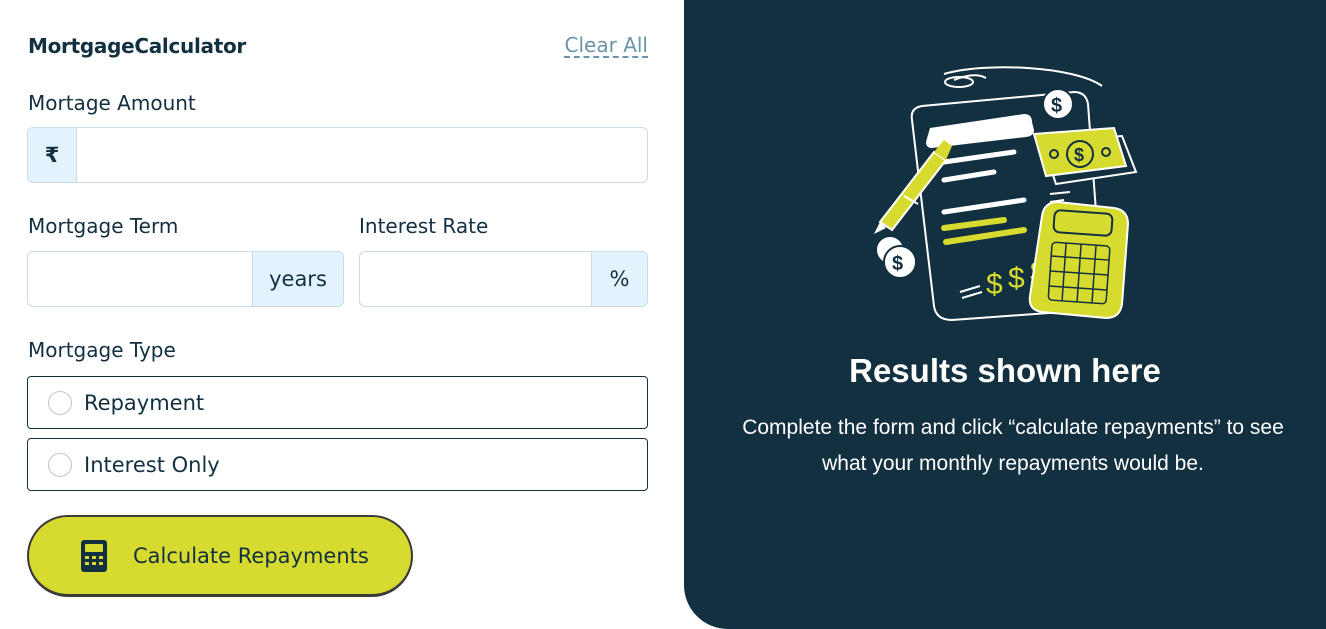  Describe the element at coordinates (424, 226) in the screenshot. I see `interest-rate-label: Interest Rate` at that location.